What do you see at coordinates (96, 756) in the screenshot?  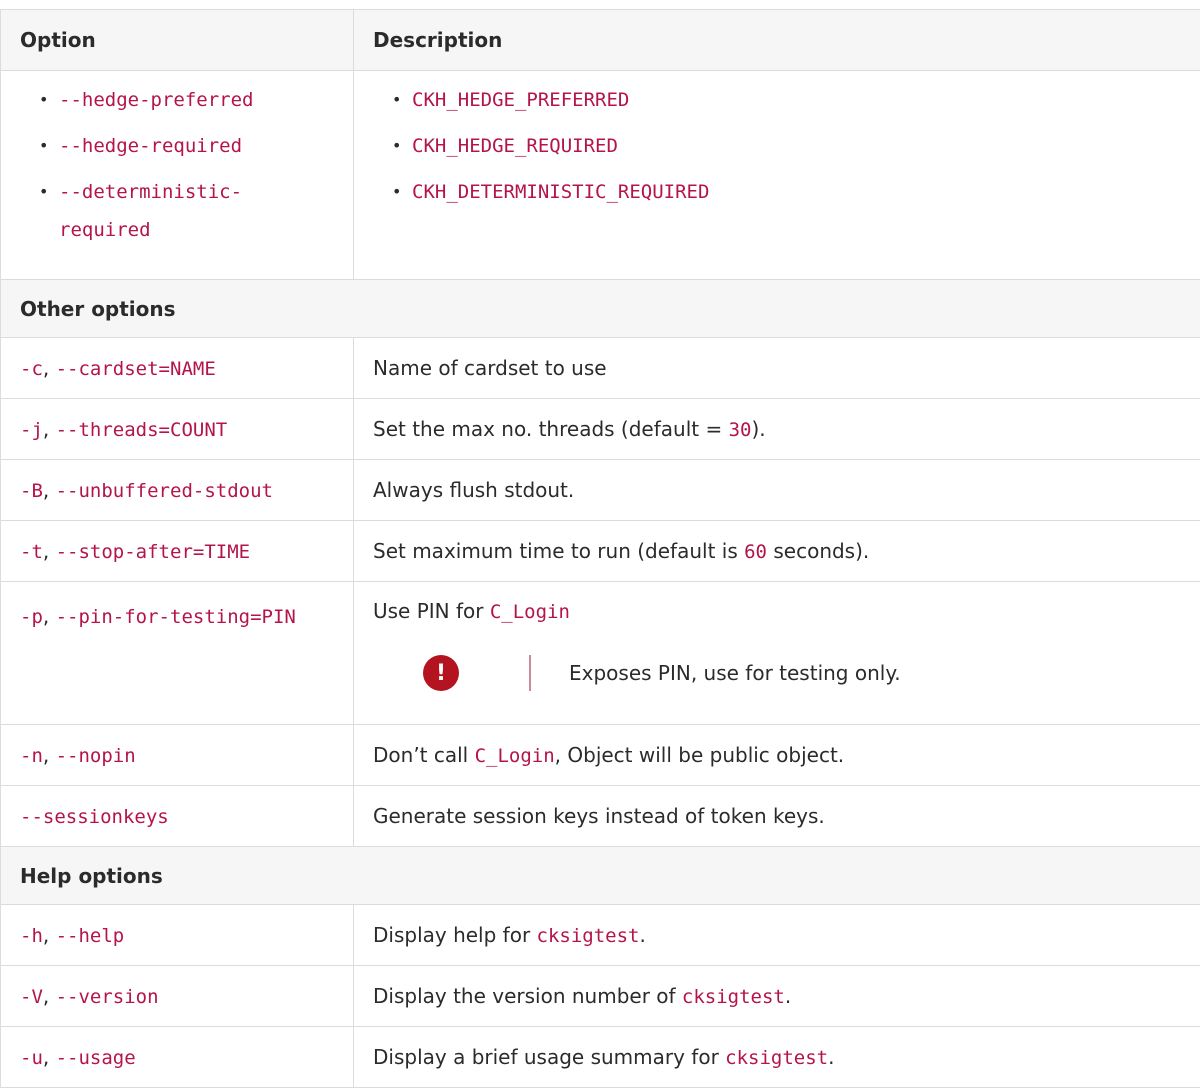 I see `long-option: --nopin` at bounding box center [96, 756].